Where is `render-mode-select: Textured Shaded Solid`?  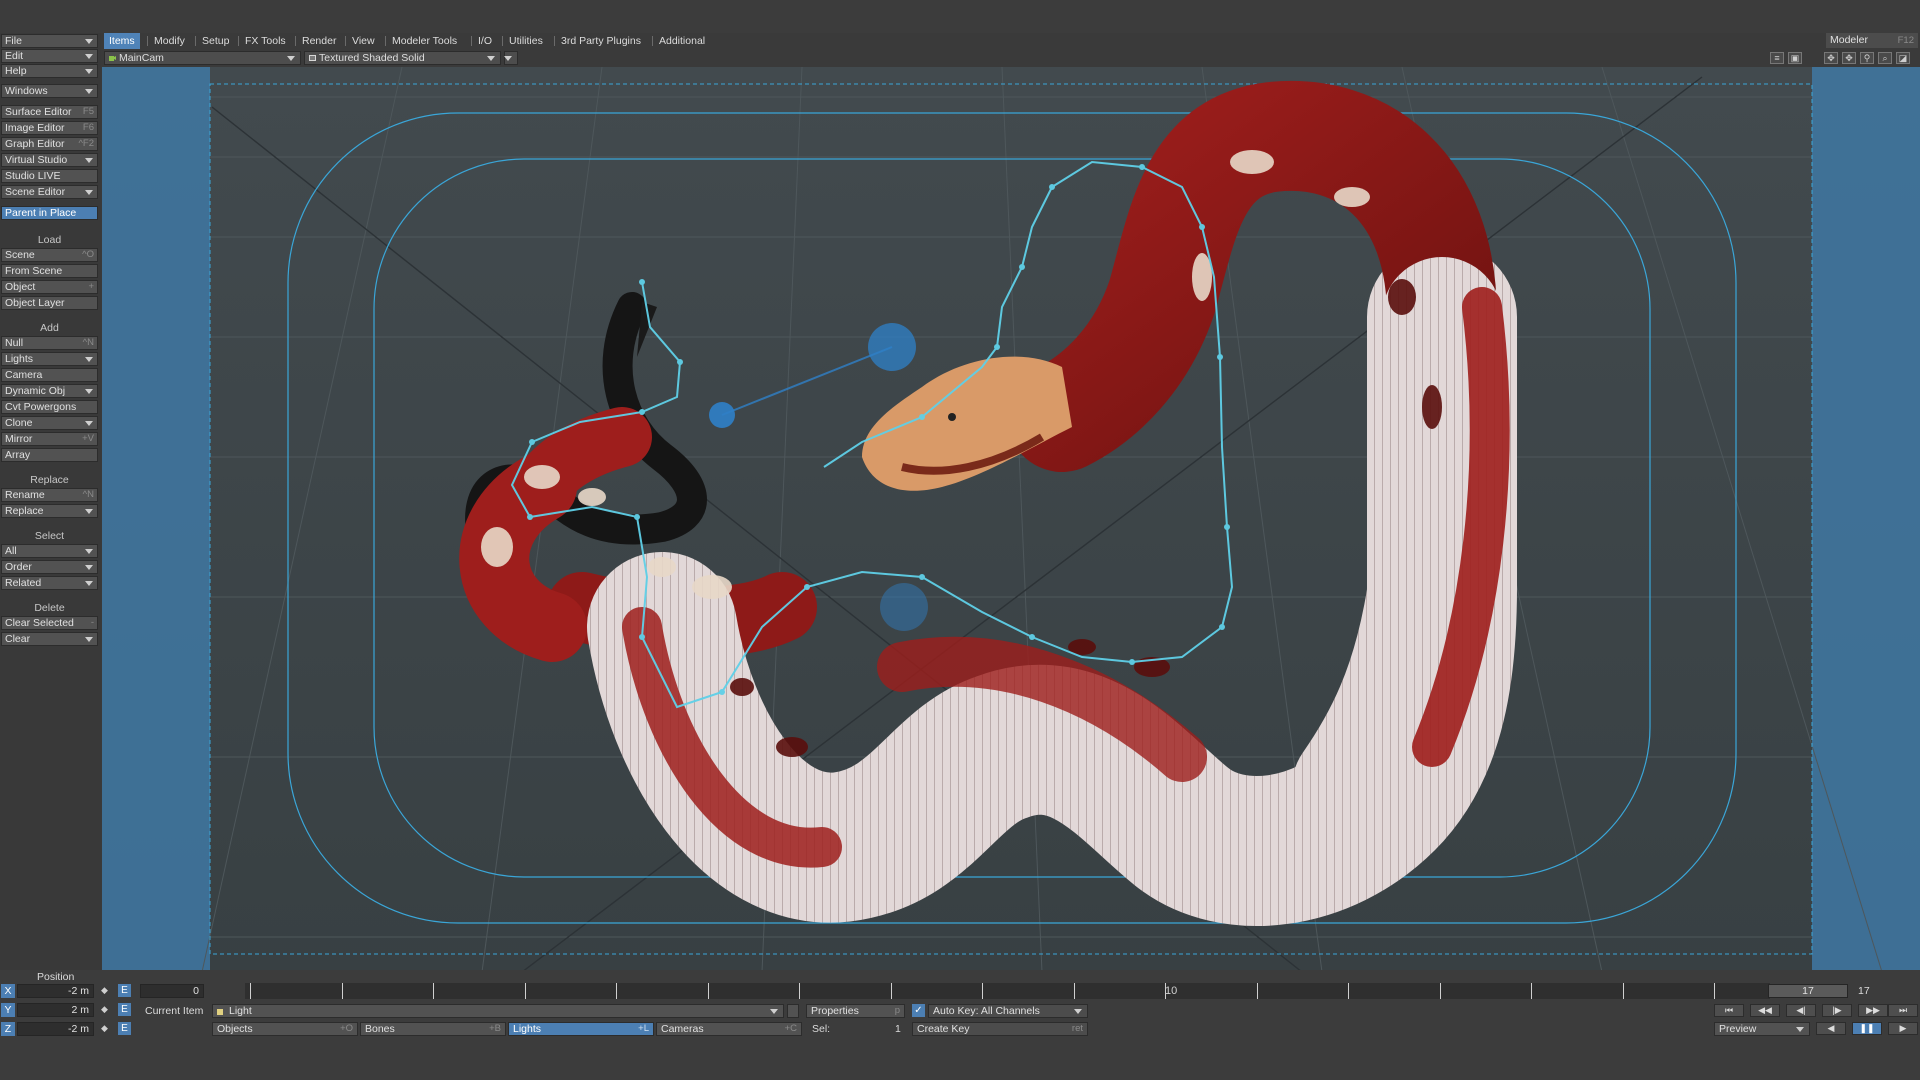 render-mode-select: Textured Shaded Solid is located at coordinates (402, 58).